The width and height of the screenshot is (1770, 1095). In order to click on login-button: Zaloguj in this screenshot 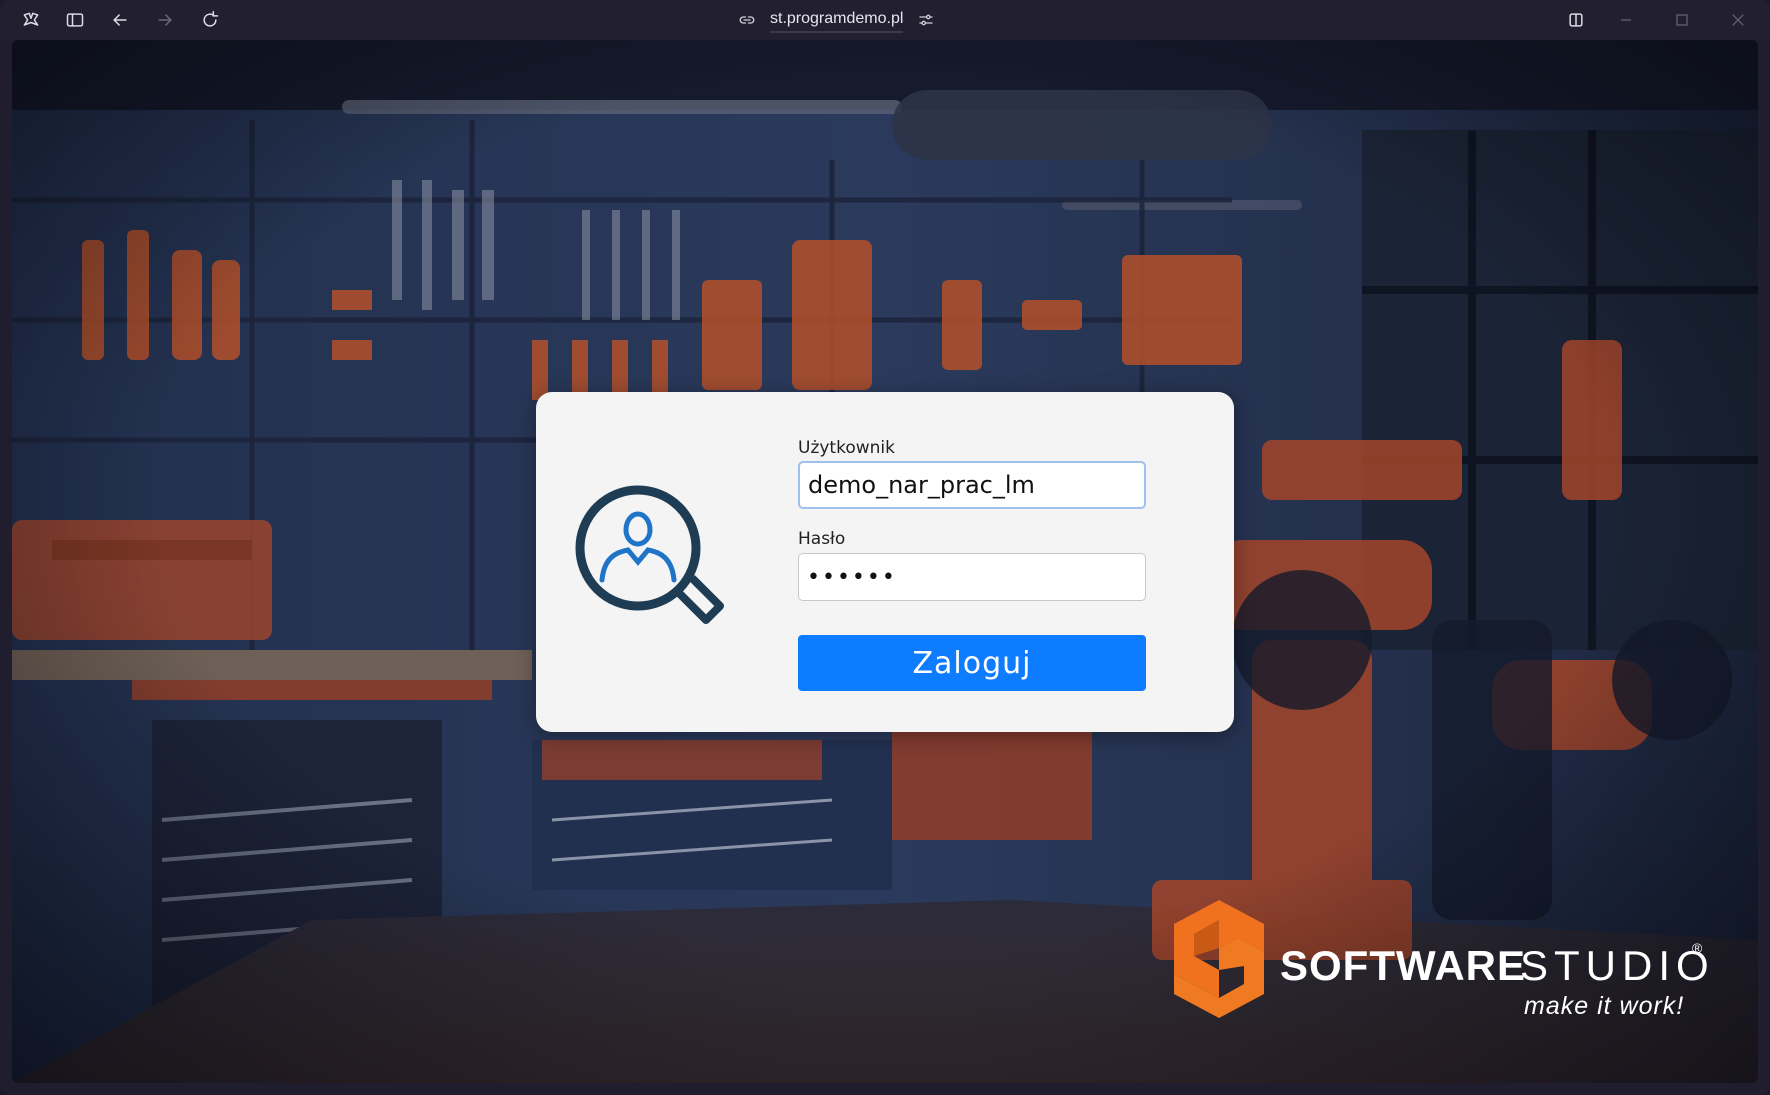, I will do `click(972, 663)`.